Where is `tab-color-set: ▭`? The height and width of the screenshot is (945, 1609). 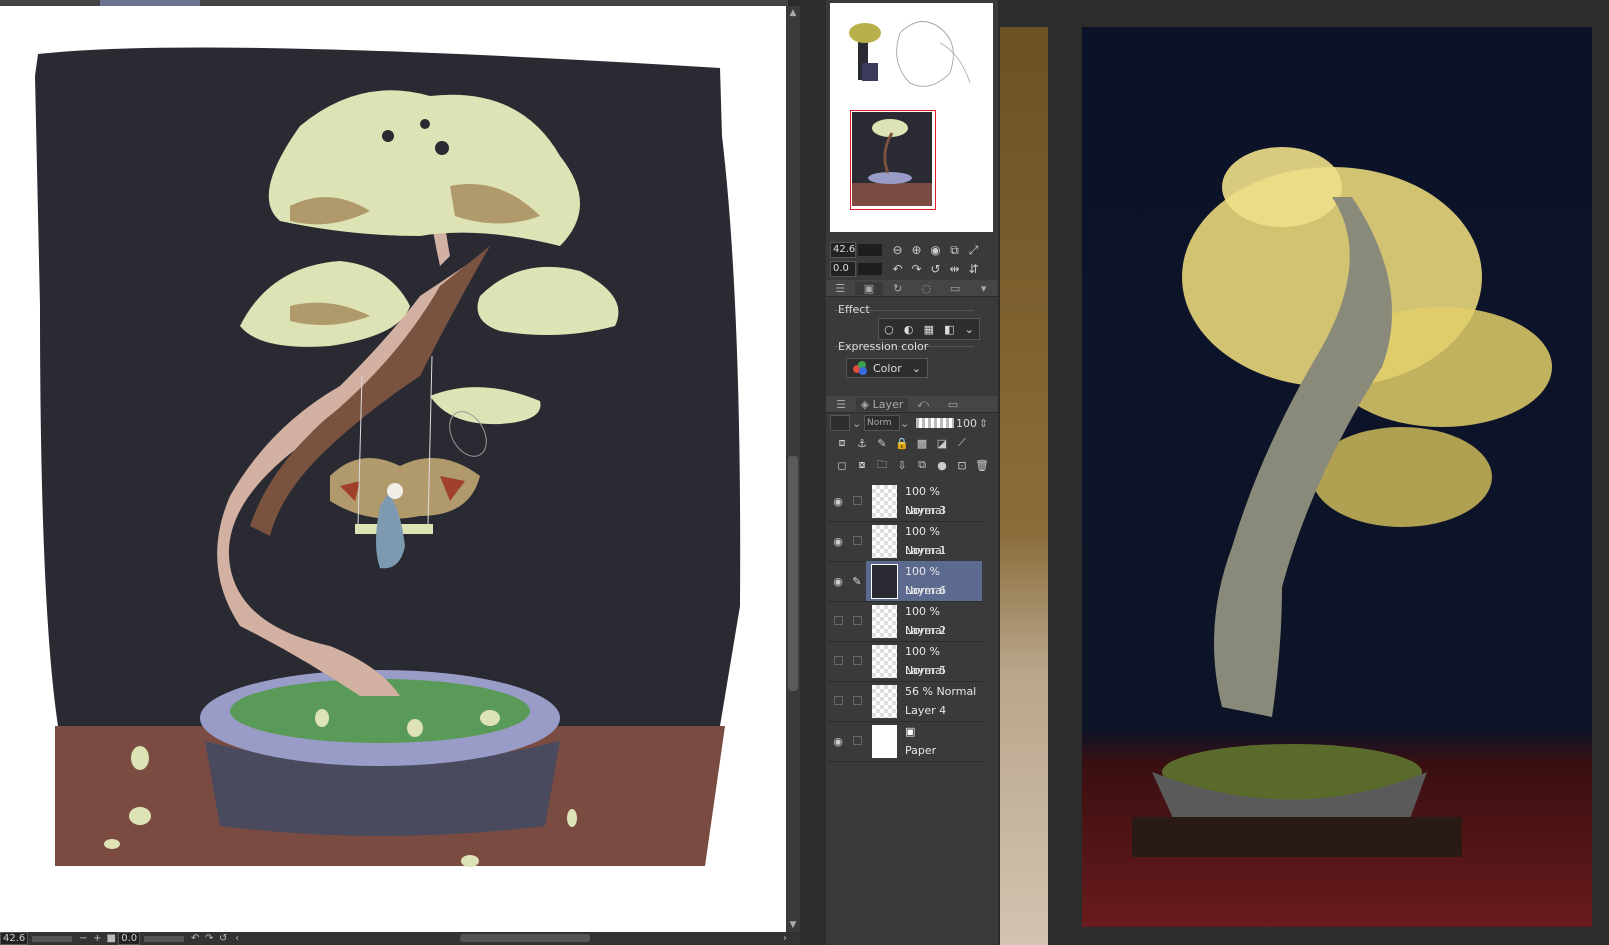
tab-color-set: ▭ is located at coordinates (955, 288).